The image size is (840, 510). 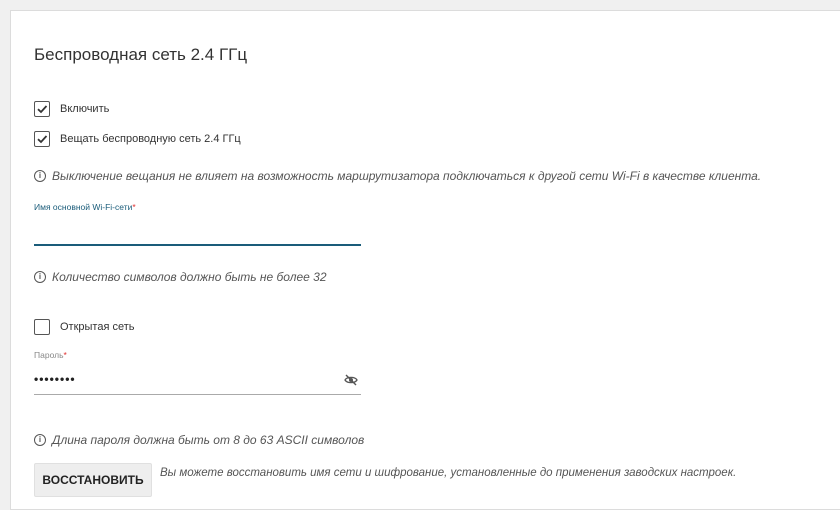 I want to click on password-input: ••••••••, so click(x=55, y=379).